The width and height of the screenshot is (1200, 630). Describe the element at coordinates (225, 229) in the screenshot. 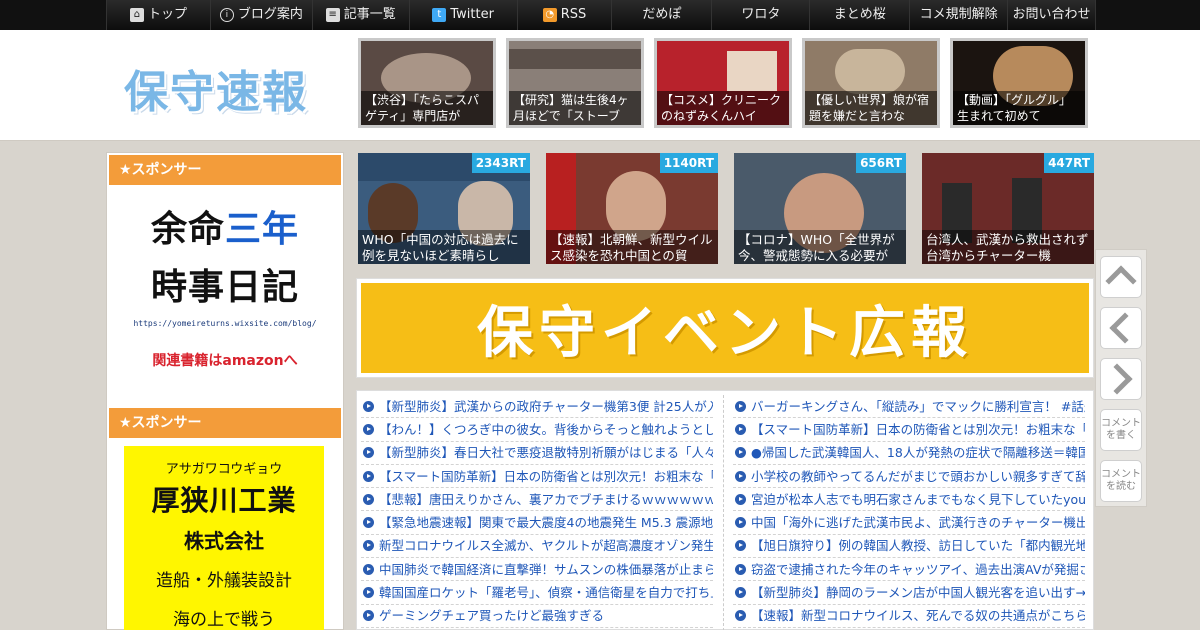

I see `ad-title-line-1: 余命三年` at that location.